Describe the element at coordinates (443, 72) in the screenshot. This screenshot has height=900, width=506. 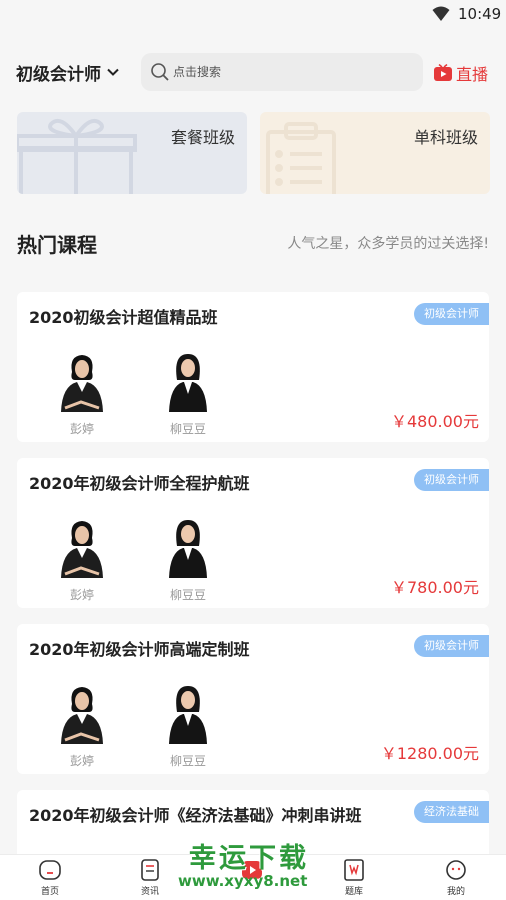
I see `live-tv-icon` at that location.